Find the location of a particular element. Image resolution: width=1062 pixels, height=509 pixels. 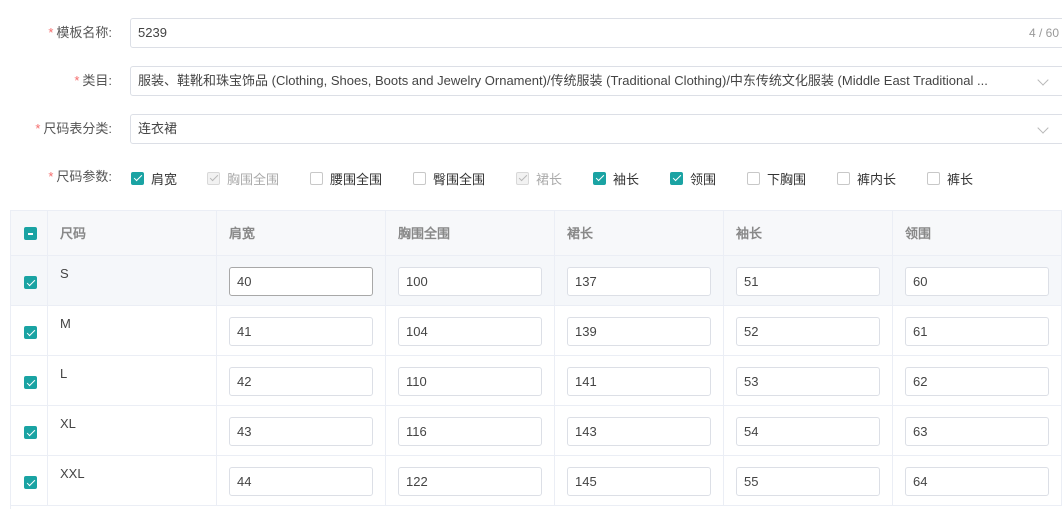

size-param-option: 腰围全围 is located at coordinates (346, 178).